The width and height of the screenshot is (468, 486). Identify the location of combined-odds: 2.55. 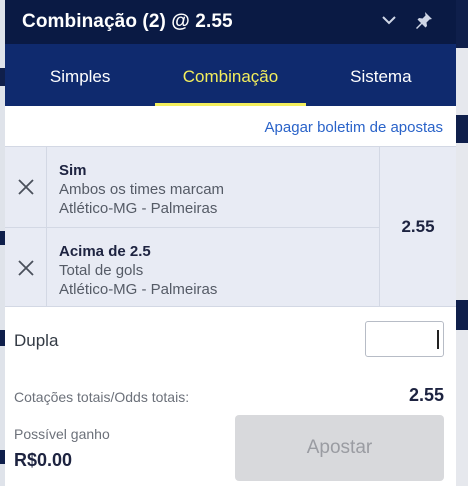
(417, 226).